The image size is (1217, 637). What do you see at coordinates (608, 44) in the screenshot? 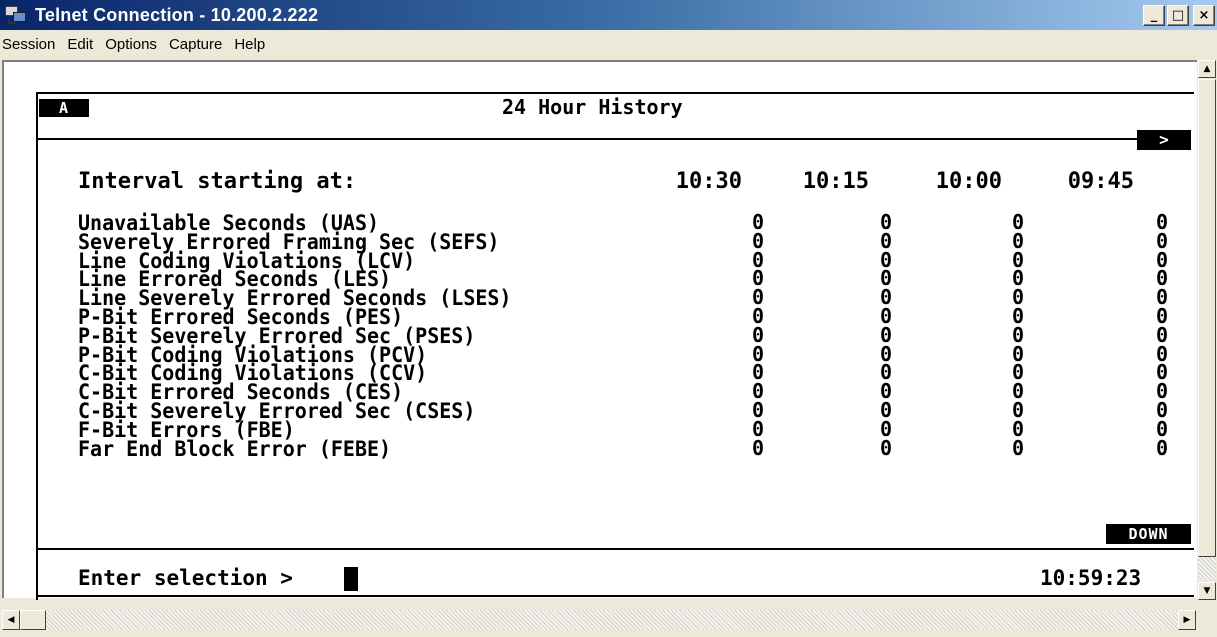
I see `menu-bar: Session Edit Options Capture Help` at bounding box center [608, 44].